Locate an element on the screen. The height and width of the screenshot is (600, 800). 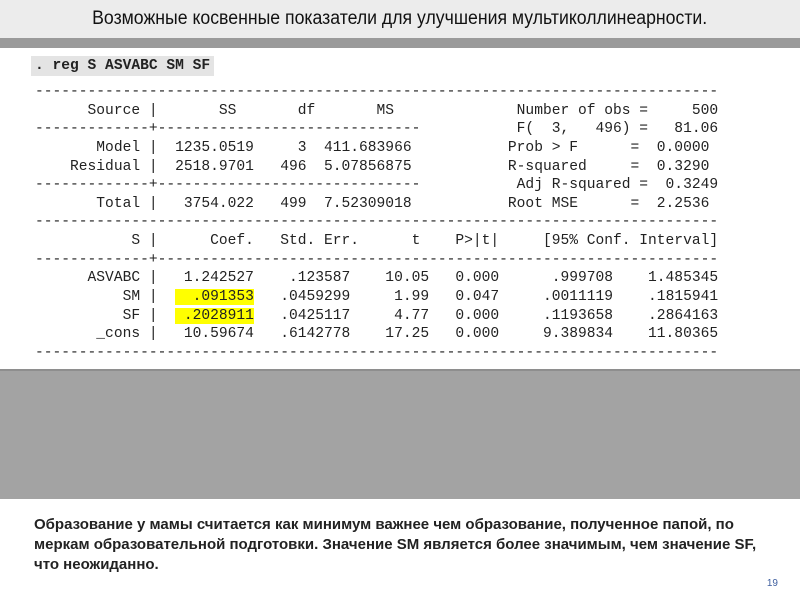
highlighted-coef-sf: .2028911 is located at coordinates (214, 315).